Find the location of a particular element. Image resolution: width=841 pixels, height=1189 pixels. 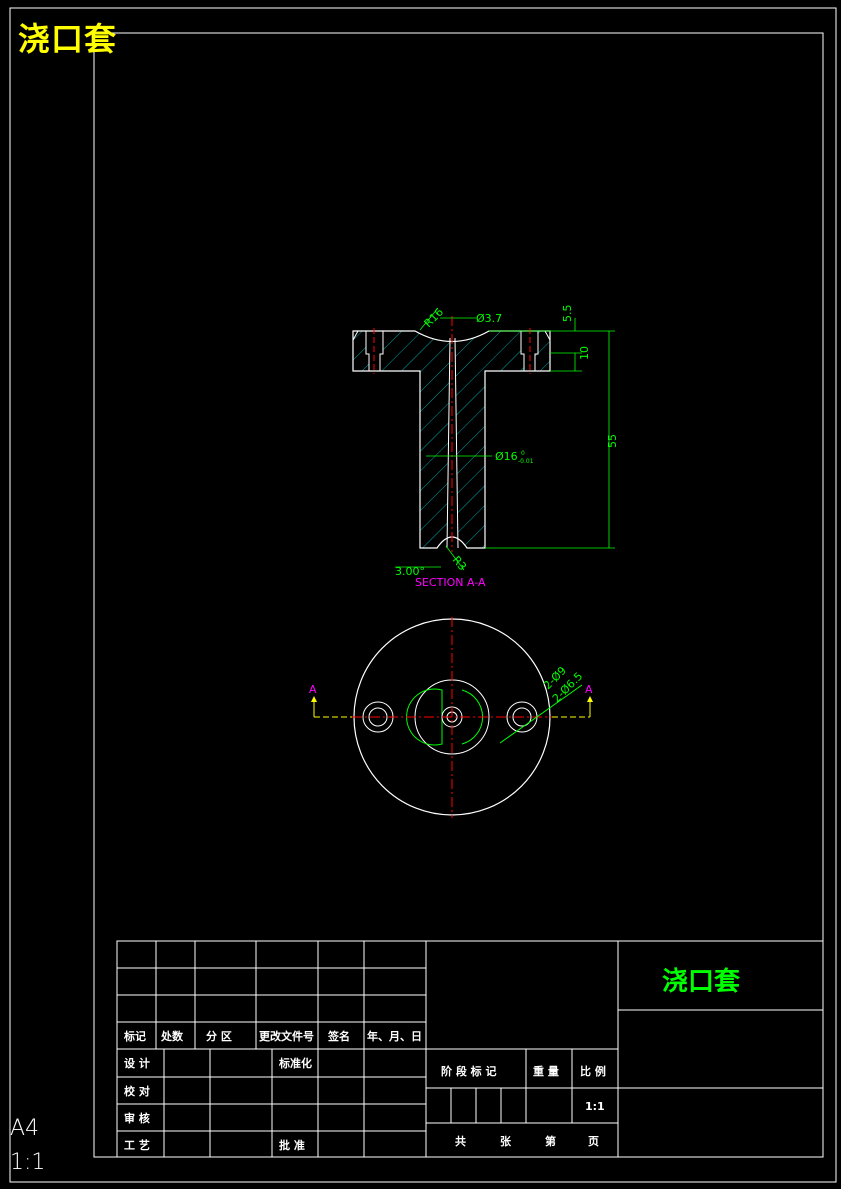

dim-stem-tol-lower: -0.01 is located at coordinates (526, 461).